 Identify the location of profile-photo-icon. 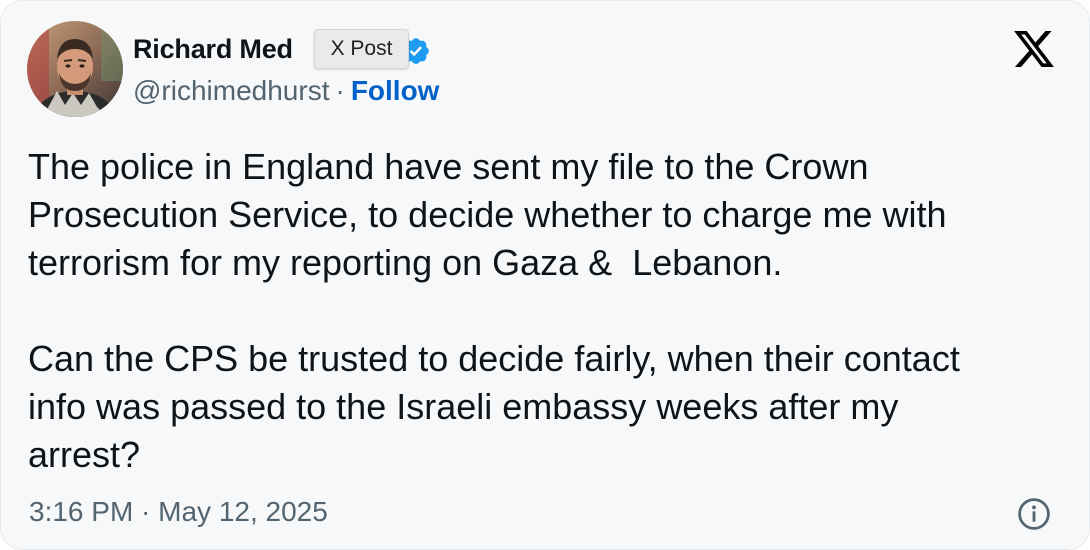
(75, 69).